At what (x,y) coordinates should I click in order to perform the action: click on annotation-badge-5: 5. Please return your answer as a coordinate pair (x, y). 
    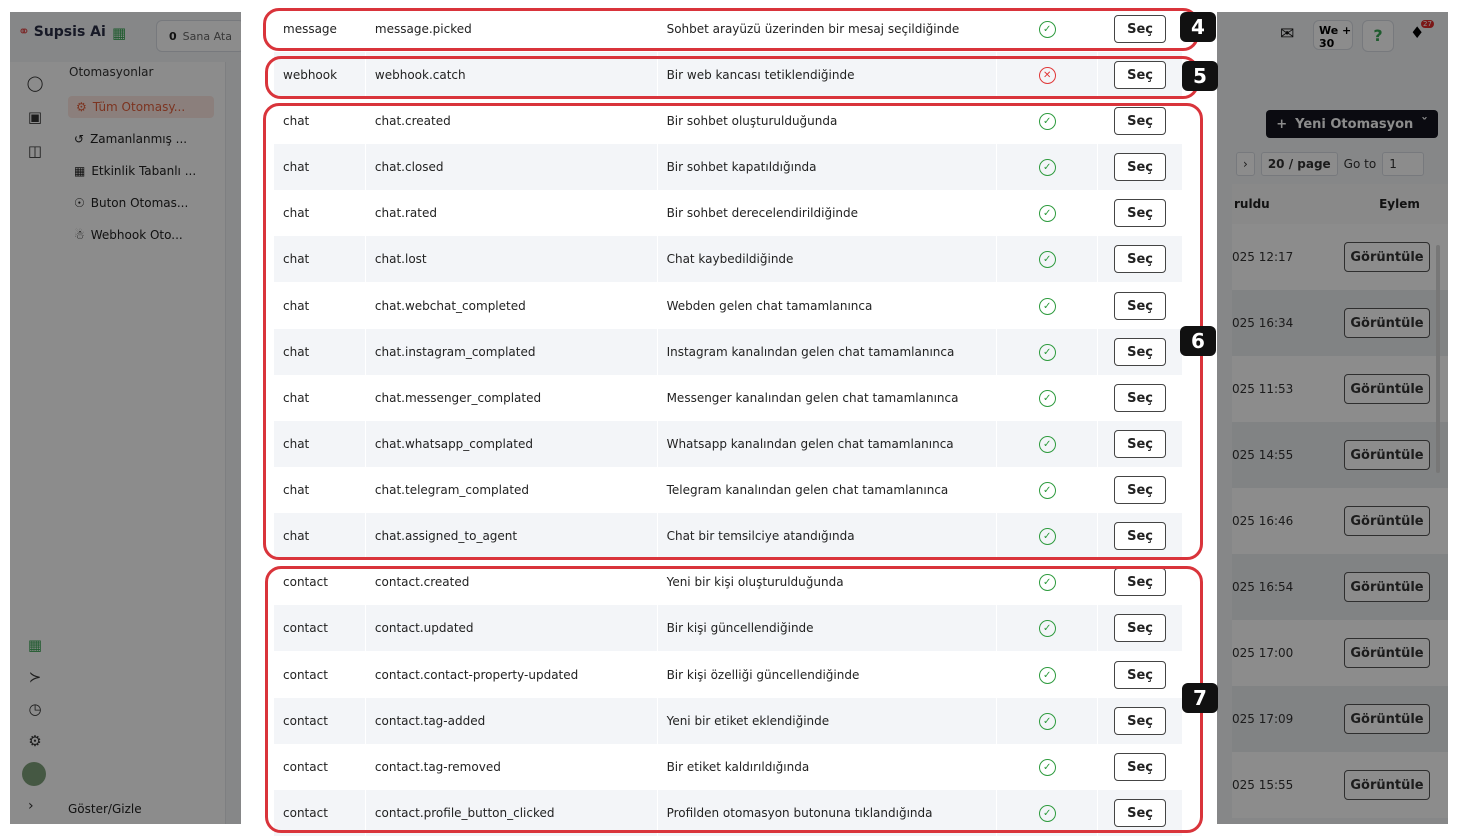
    Looking at the image, I should click on (1200, 76).